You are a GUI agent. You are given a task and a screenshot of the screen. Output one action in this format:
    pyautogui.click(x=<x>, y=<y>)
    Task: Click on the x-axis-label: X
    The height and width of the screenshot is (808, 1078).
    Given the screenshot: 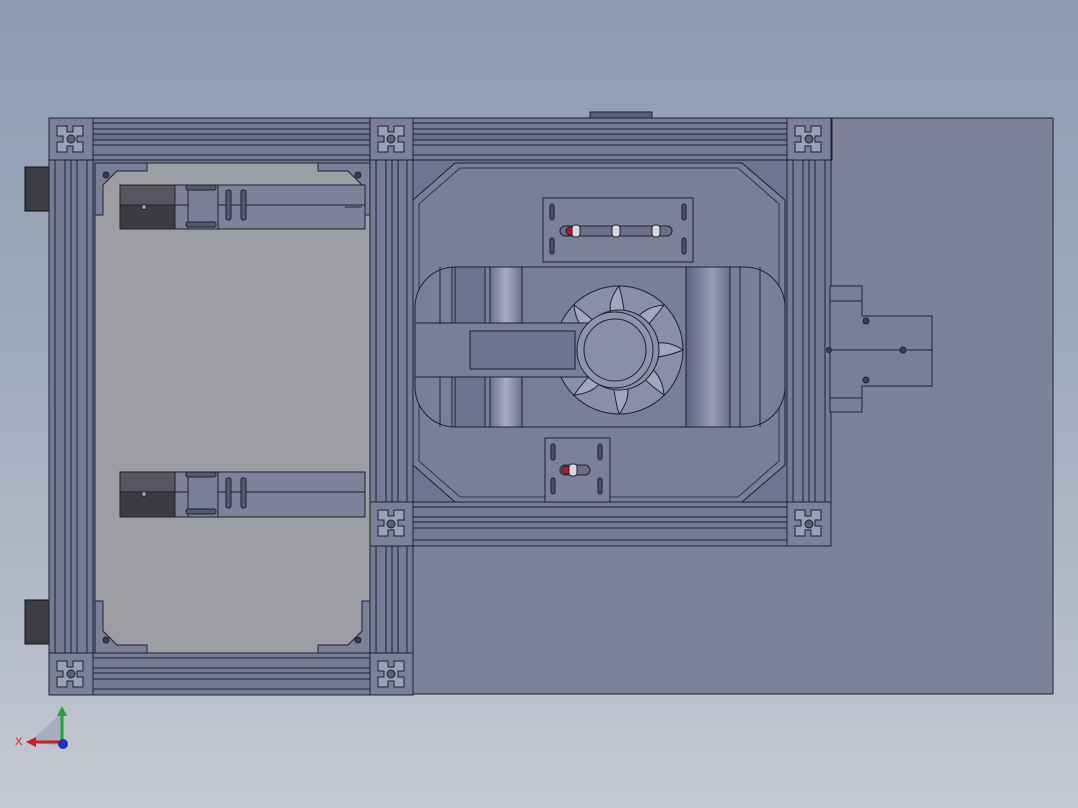 What is the action you would take?
    pyautogui.click(x=19, y=742)
    